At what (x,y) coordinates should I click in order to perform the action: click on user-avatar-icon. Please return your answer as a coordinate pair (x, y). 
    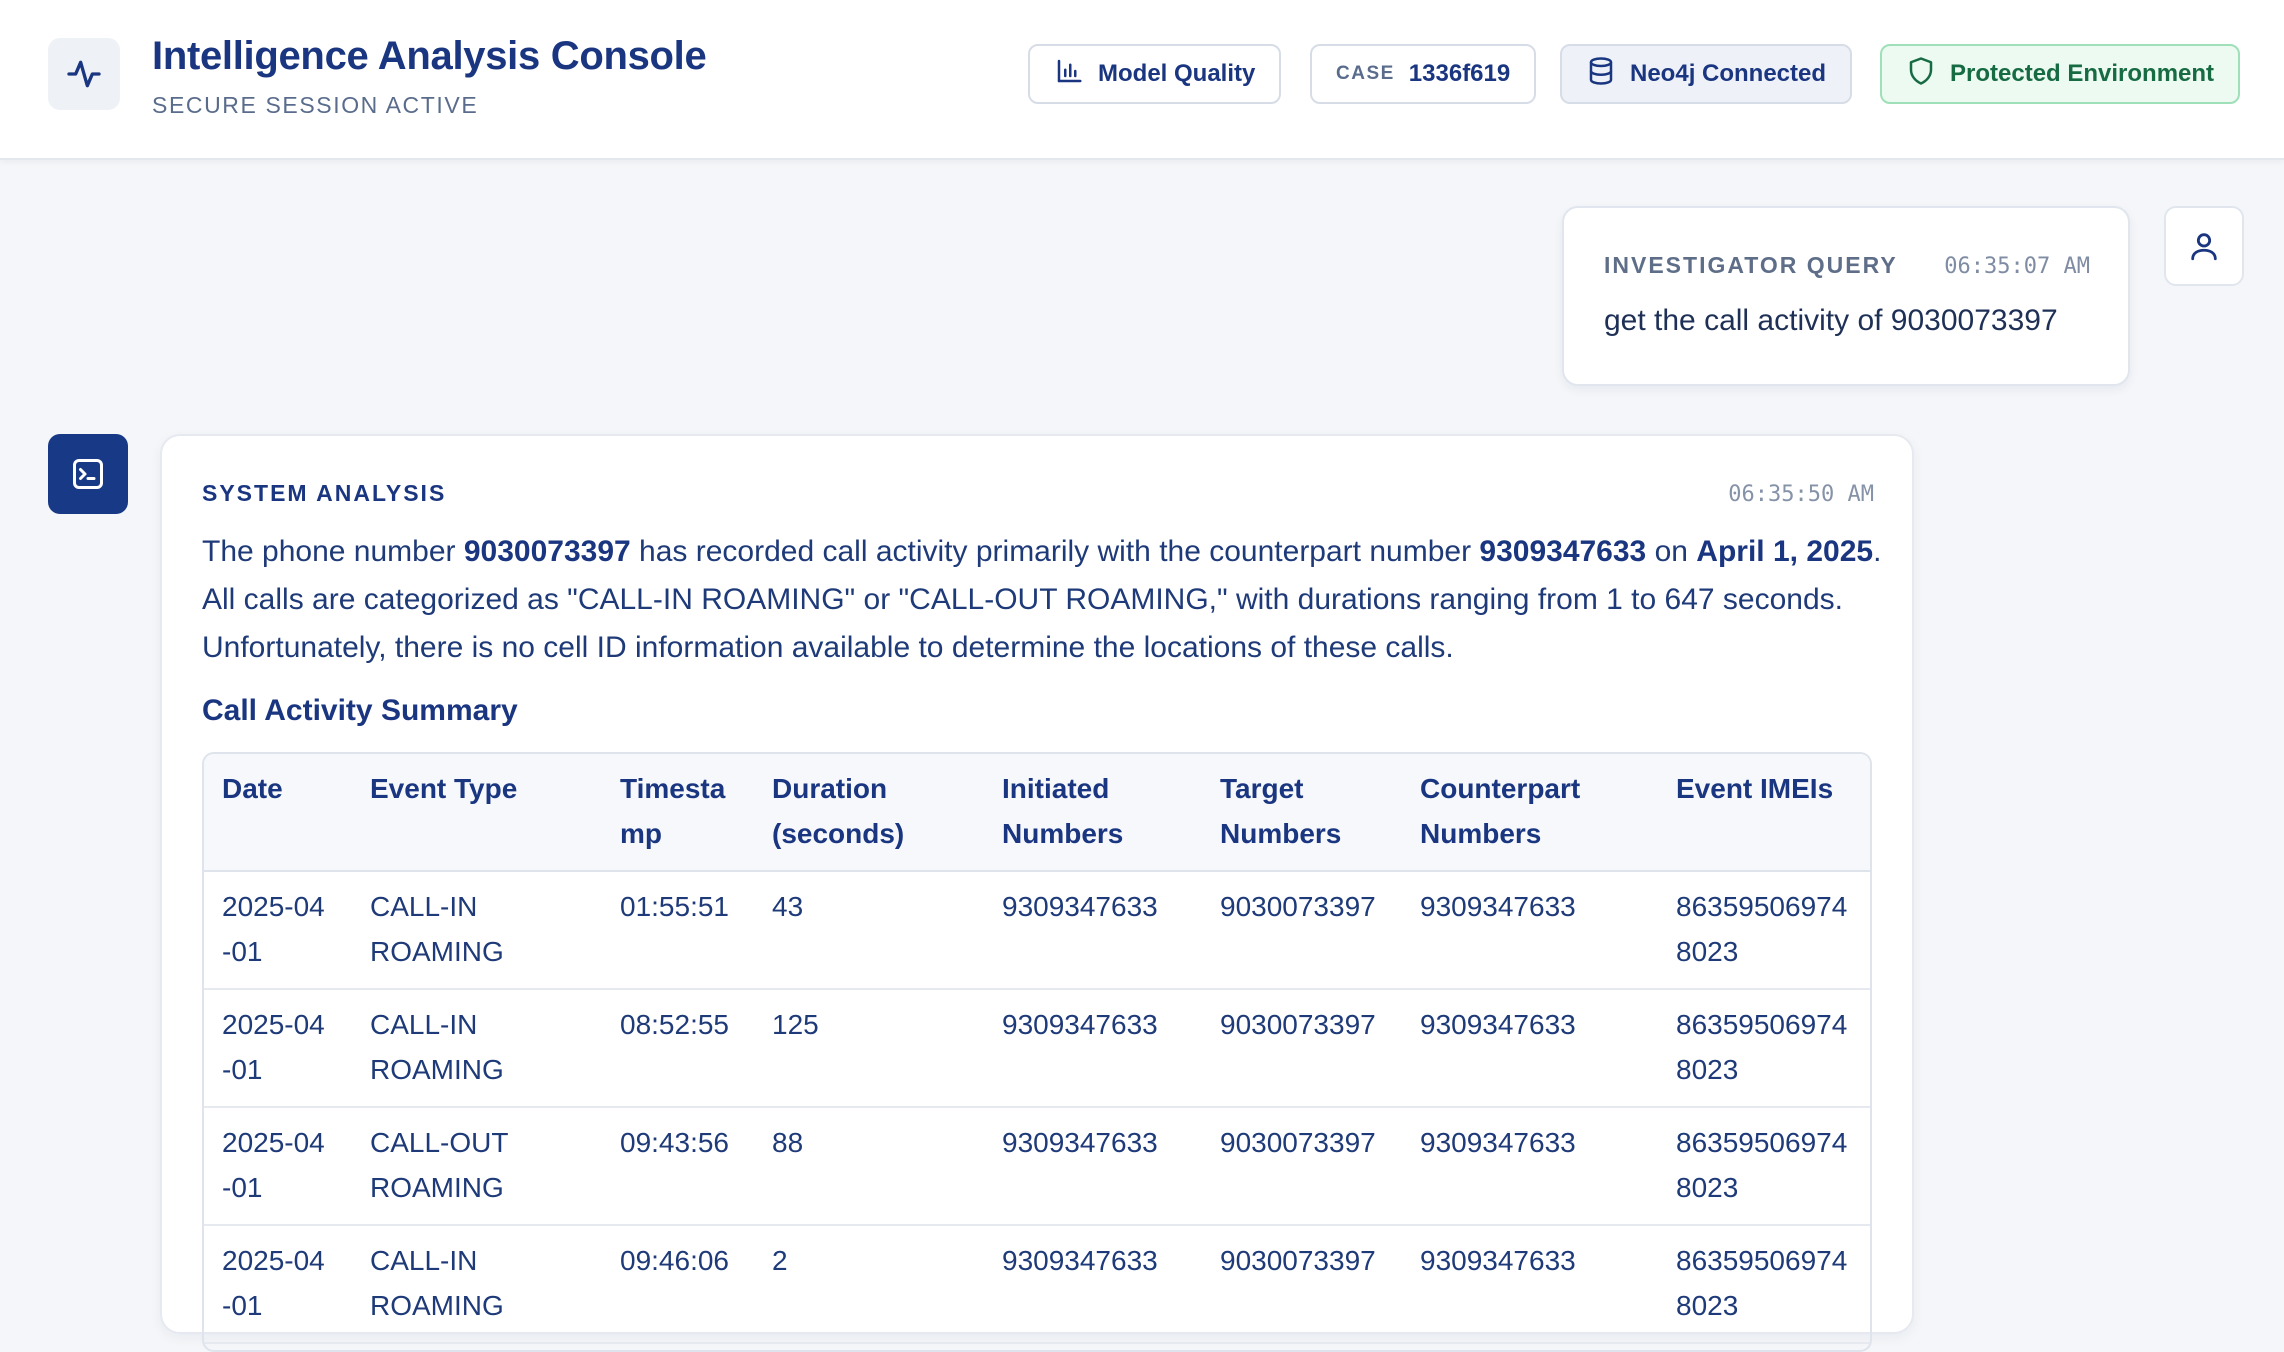
    Looking at the image, I should click on (2204, 246).